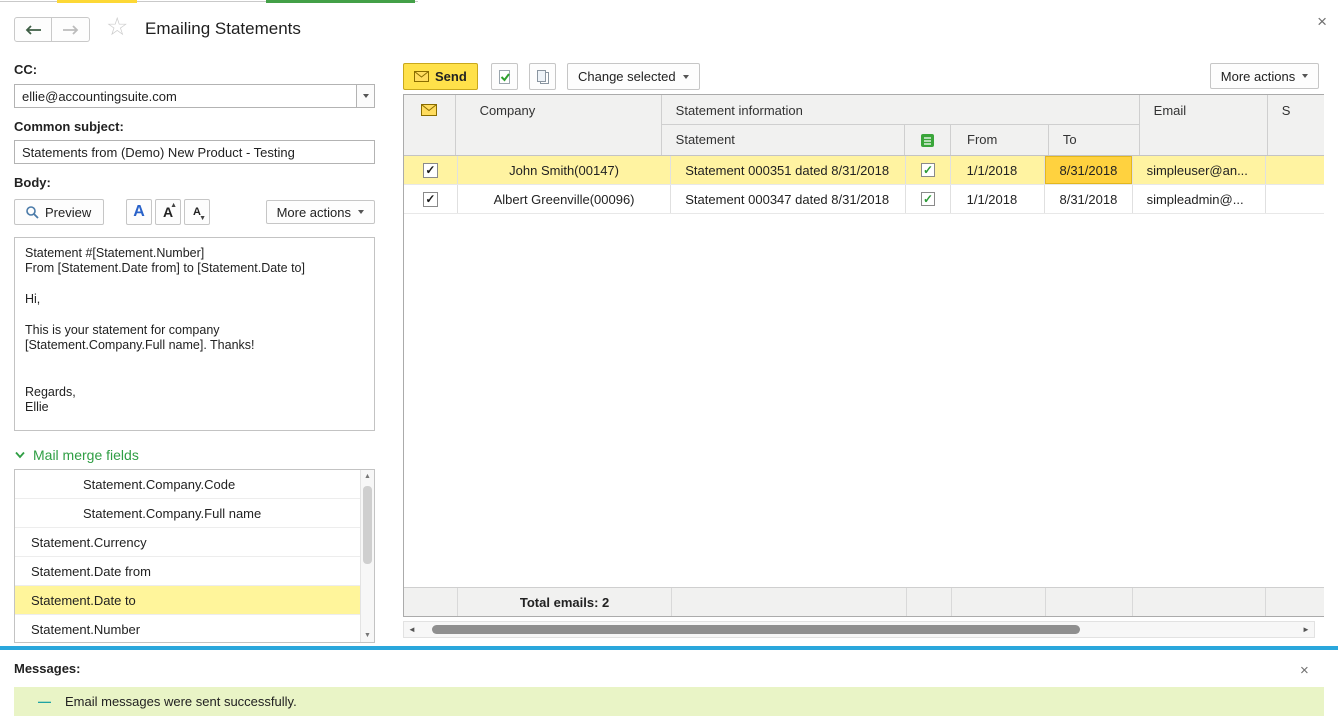  Describe the element at coordinates (669, 648) in the screenshot. I see `blue-divider` at that location.